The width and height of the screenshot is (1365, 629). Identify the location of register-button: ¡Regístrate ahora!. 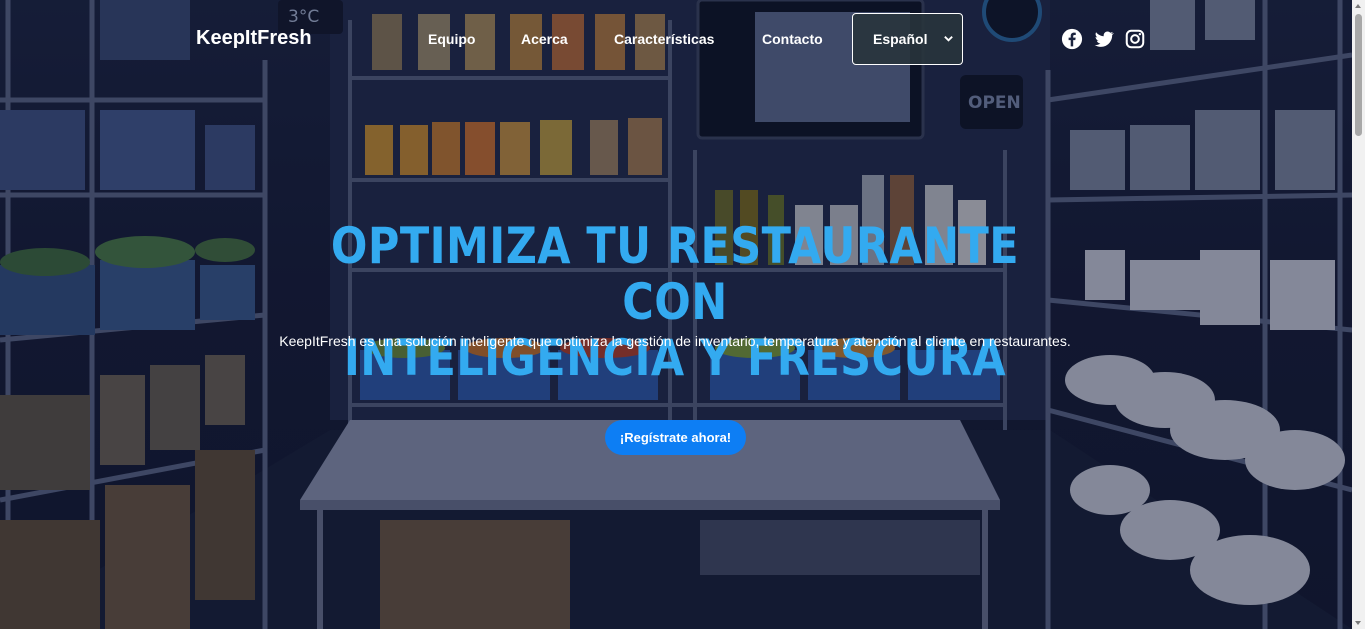
(675, 437).